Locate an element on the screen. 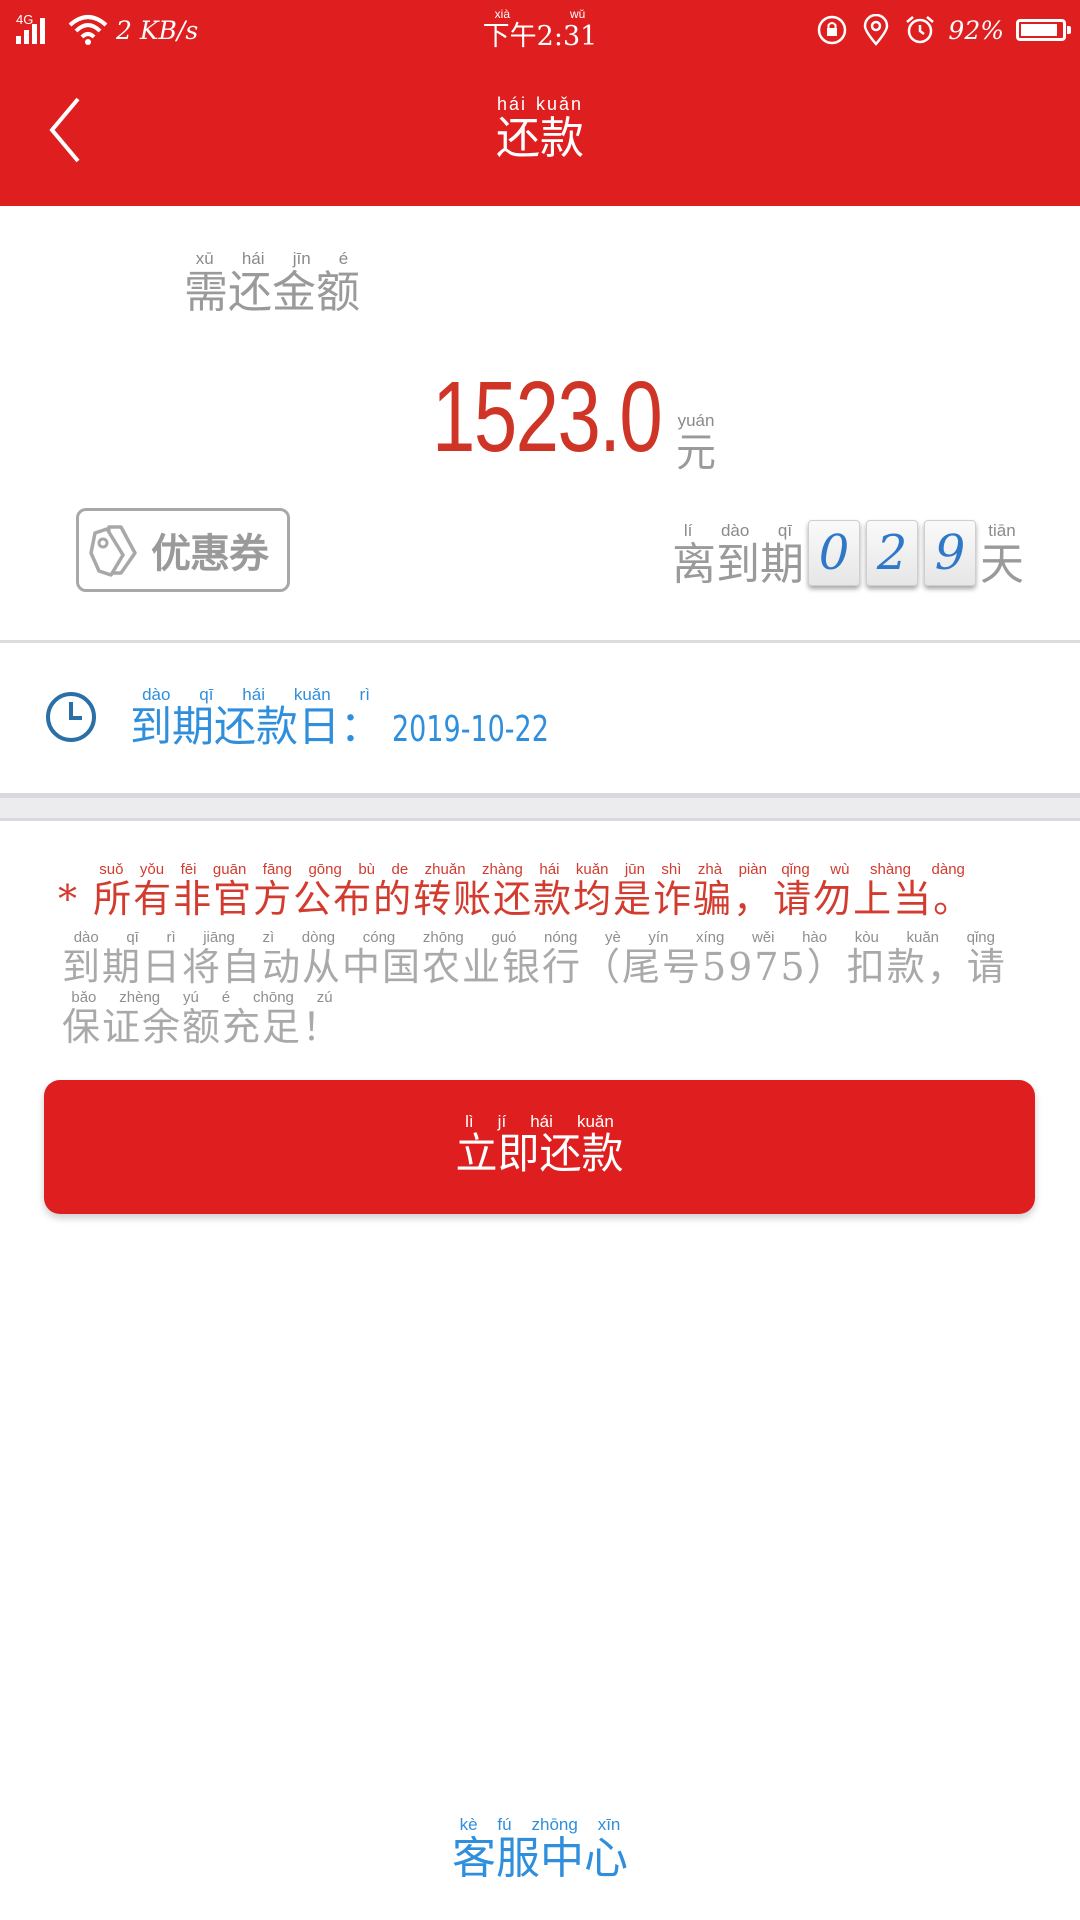 This screenshot has height=1920, width=1080. due-date-row: 到期还款日：dào qī hái kuǎn rì 2019-10-22 is located at coordinates (540, 725).